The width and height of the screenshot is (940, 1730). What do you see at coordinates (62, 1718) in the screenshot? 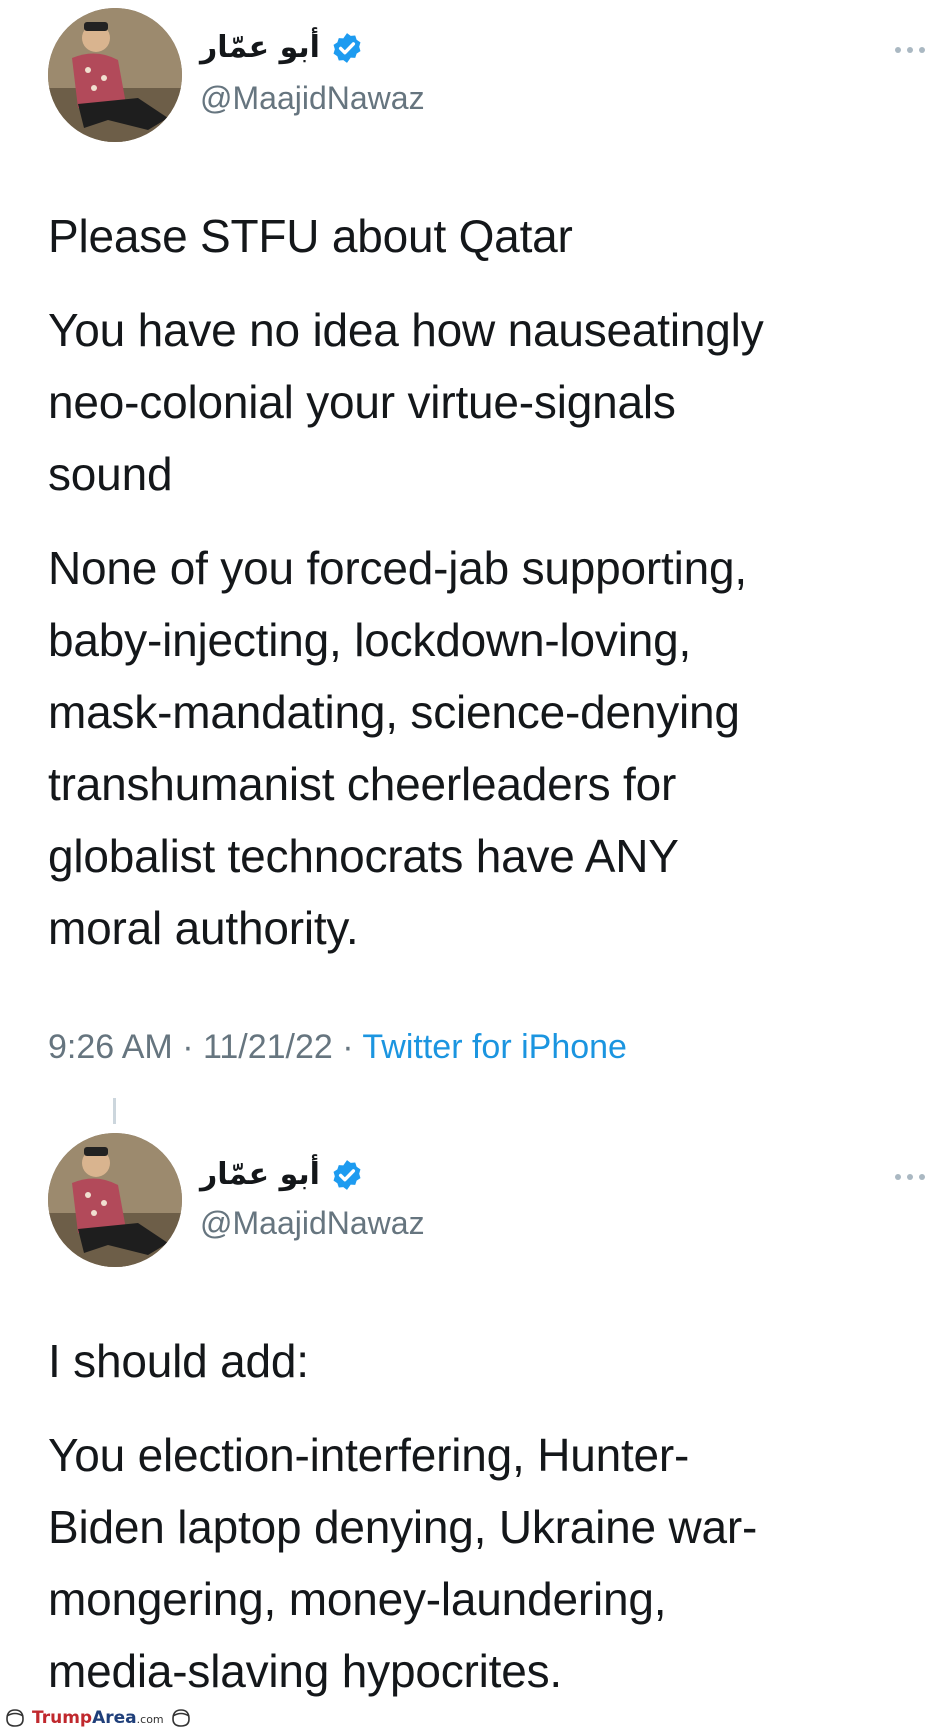
I see `watermark-brand-trump: Trump` at bounding box center [62, 1718].